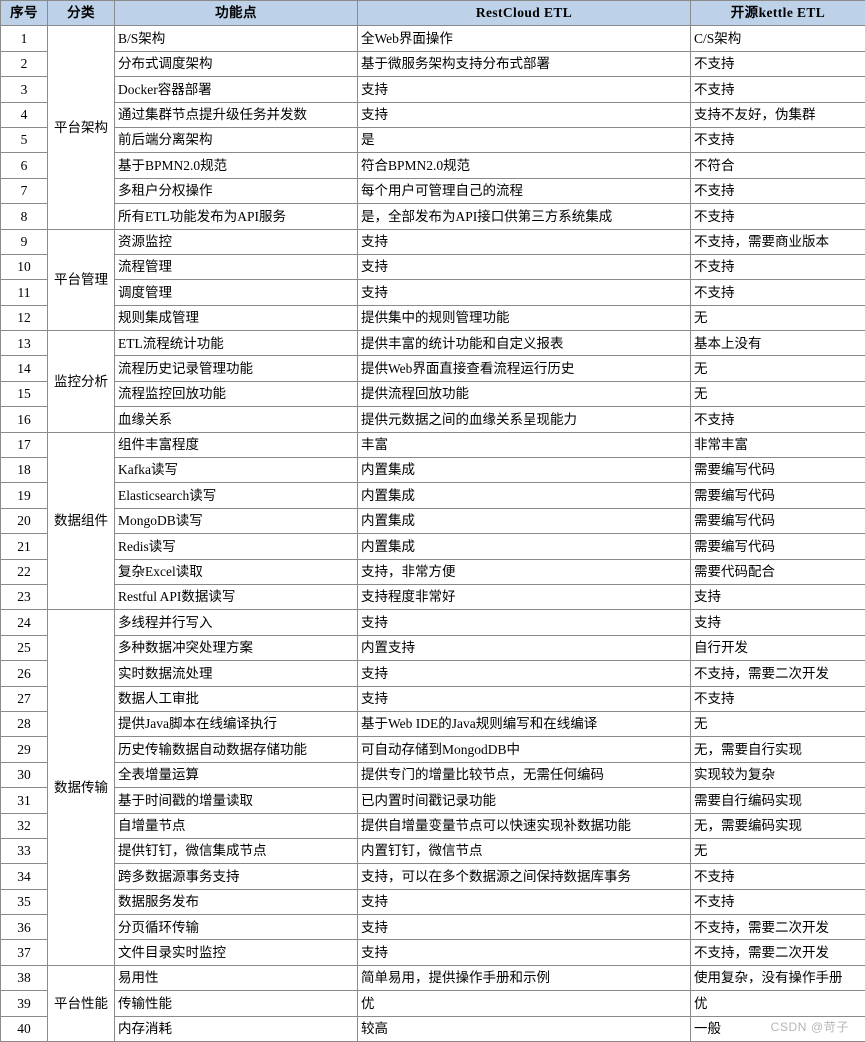  What do you see at coordinates (24, 89) in the screenshot?
I see `cell-index: 3` at bounding box center [24, 89].